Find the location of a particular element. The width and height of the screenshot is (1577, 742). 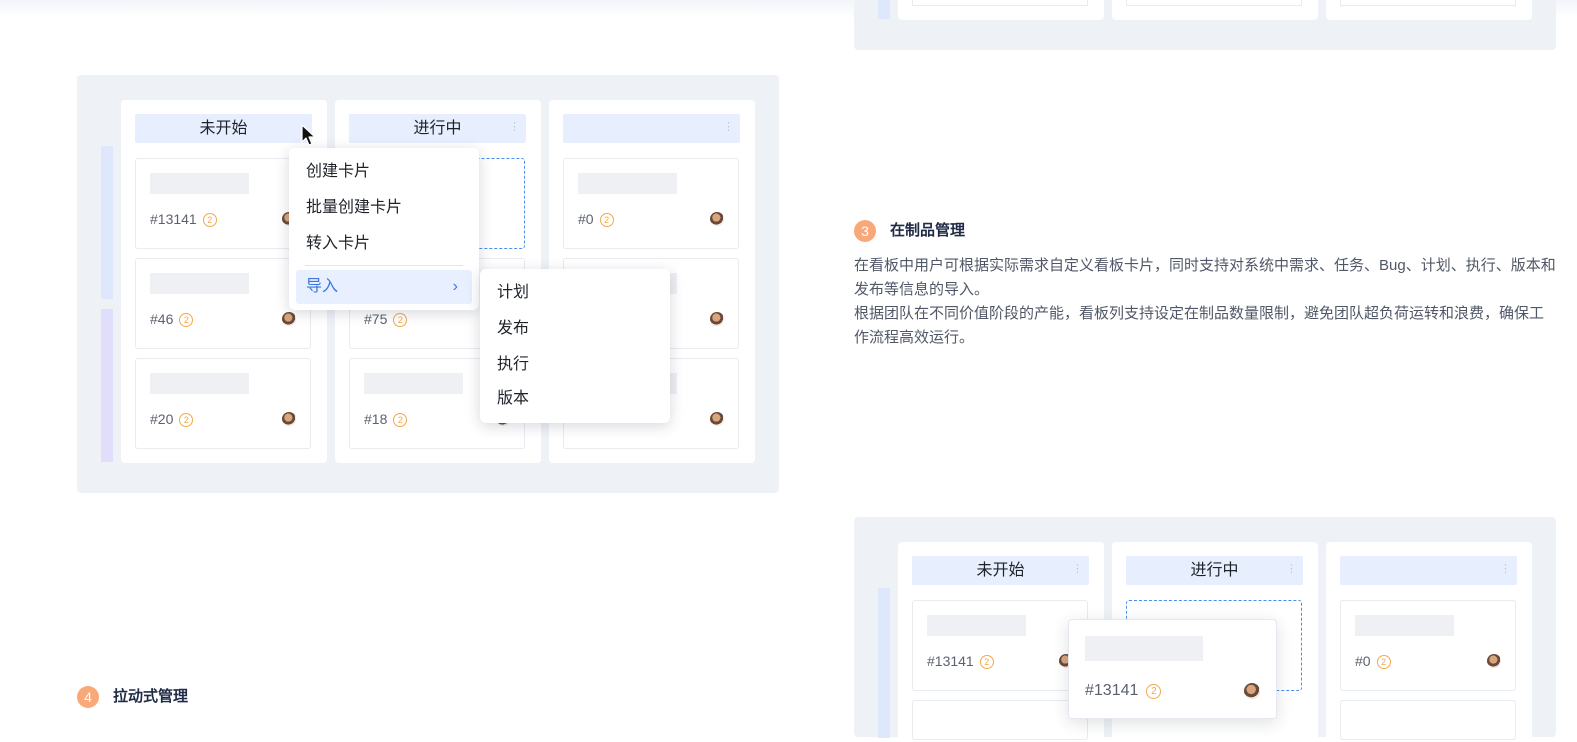

dragging-card: #13141 2 is located at coordinates (1172, 669).